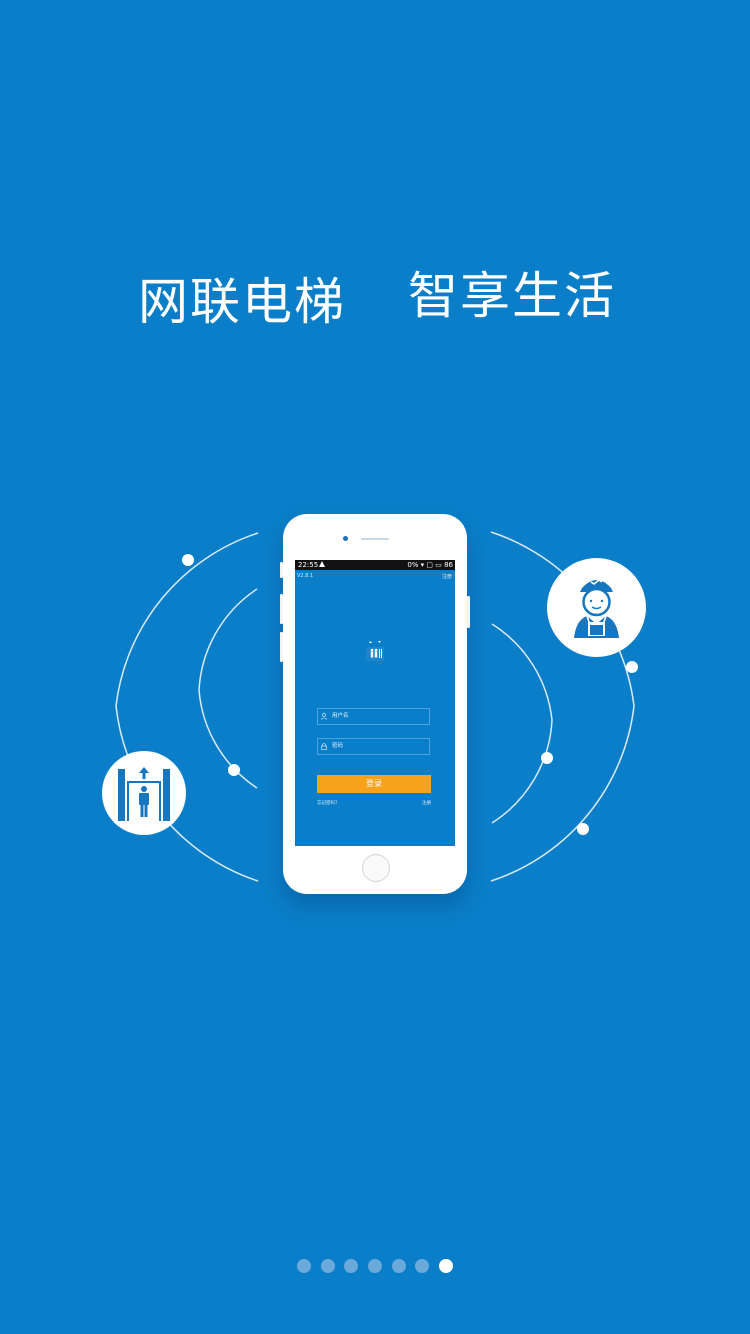  Describe the element at coordinates (345, 538) in the screenshot. I see `phone-camera` at that location.